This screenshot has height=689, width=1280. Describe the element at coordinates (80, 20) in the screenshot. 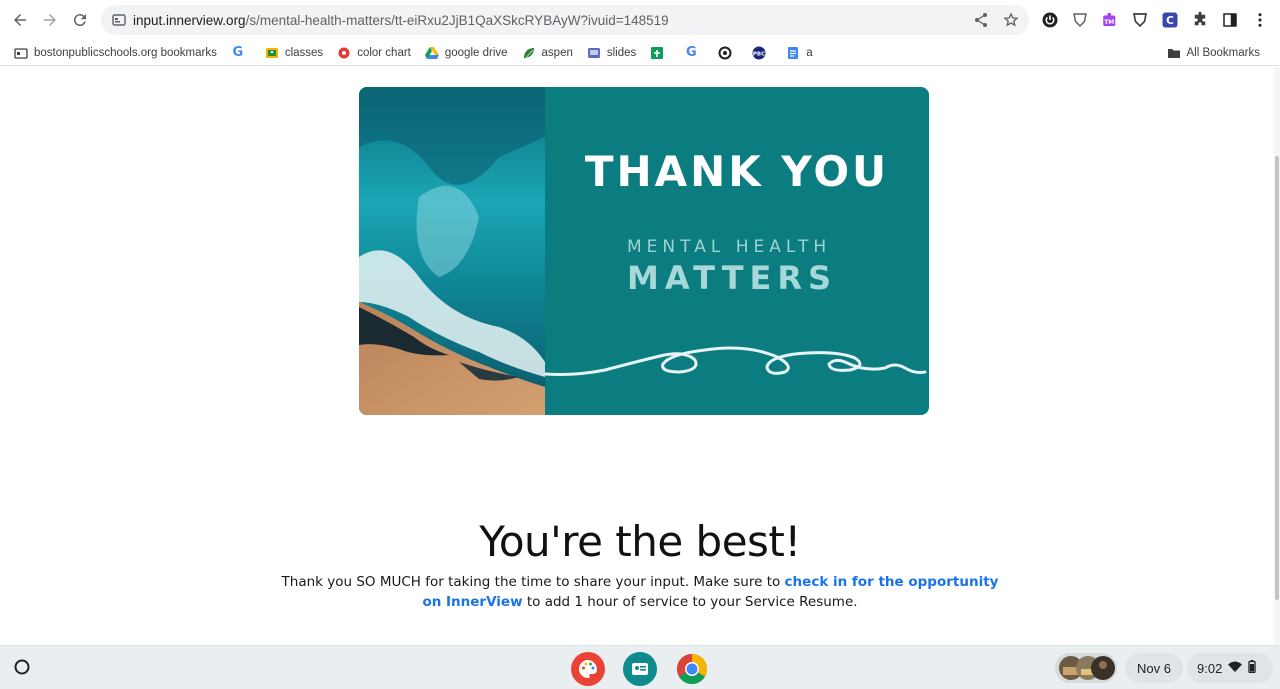

I see `reload-icon` at that location.